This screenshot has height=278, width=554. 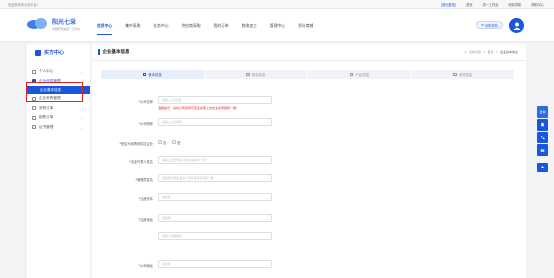 I want to click on float-mail-button, so click(x=542, y=150).